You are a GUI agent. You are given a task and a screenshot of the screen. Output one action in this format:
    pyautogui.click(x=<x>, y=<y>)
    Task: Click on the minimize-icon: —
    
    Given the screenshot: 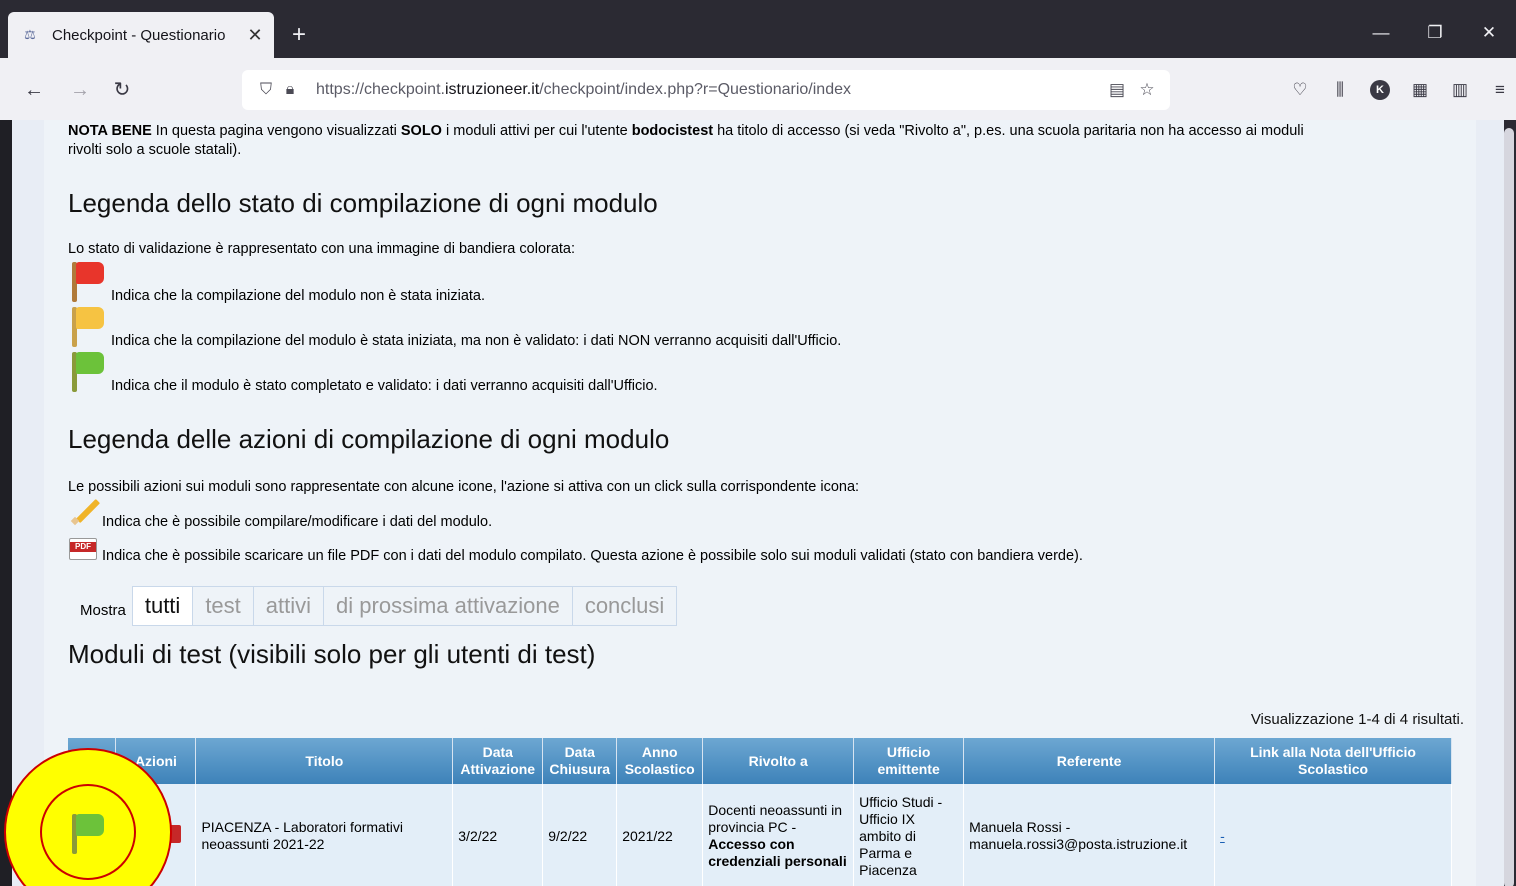 What is the action you would take?
    pyautogui.click(x=1381, y=33)
    